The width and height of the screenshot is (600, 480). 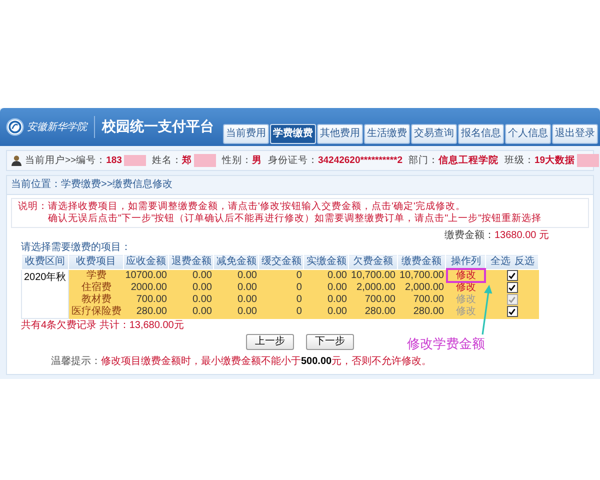 I want to click on field-label: 编号：, so click(x=91, y=160).